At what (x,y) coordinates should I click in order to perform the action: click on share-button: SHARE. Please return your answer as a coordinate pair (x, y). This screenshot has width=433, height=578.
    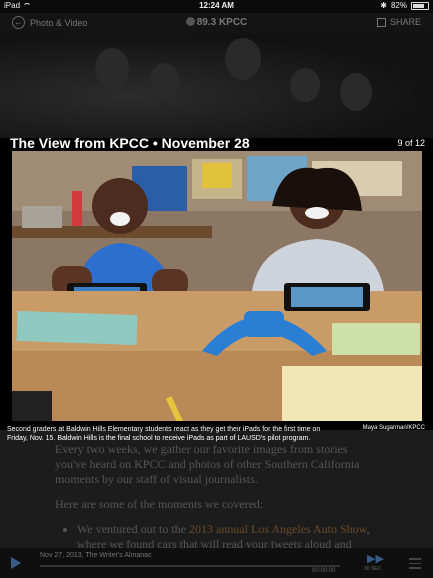
    Looking at the image, I should click on (398, 22).